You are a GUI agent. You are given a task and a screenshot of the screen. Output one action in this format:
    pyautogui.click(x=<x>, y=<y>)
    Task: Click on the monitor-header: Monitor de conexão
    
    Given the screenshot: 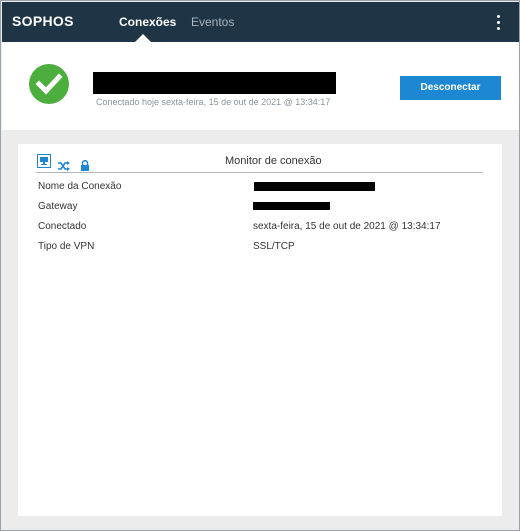 What is the action you would take?
    pyautogui.click(x=259, y=163)
    